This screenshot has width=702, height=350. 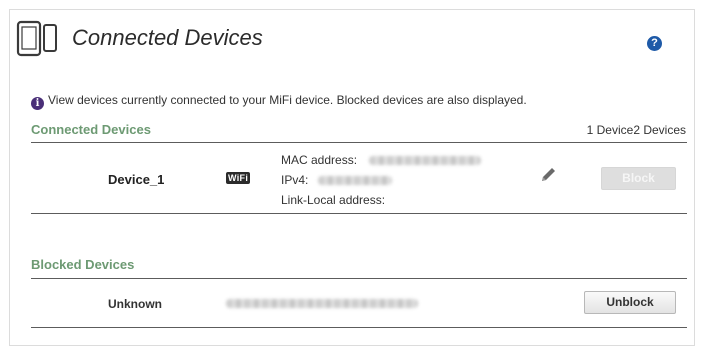 I want to click on info-icon: i, so click(x=37, y=103).